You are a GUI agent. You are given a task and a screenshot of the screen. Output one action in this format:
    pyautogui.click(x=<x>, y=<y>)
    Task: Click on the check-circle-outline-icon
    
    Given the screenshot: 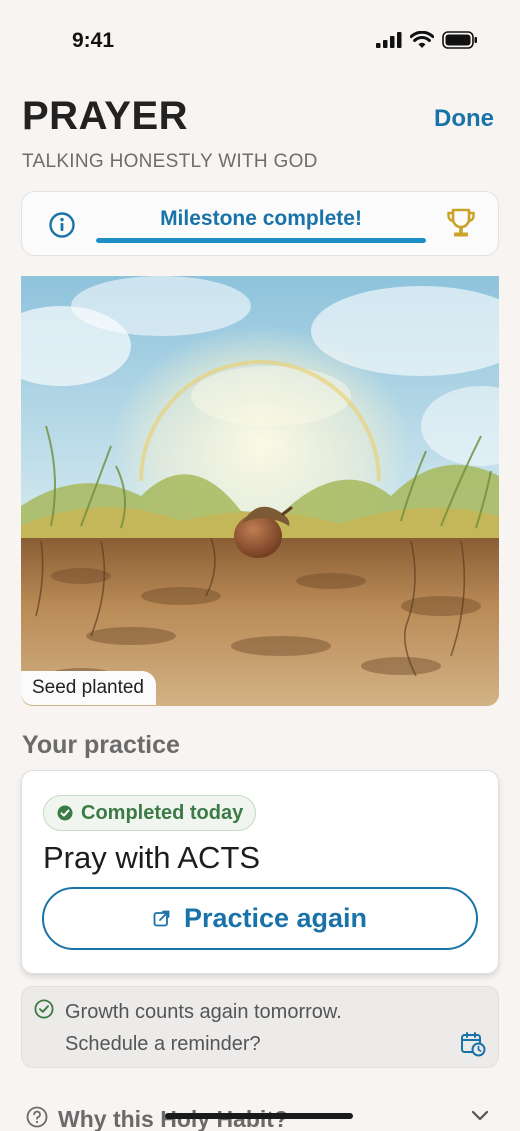 What is the action you would take?
    pyautogui.click(x=44, y=1009)
    